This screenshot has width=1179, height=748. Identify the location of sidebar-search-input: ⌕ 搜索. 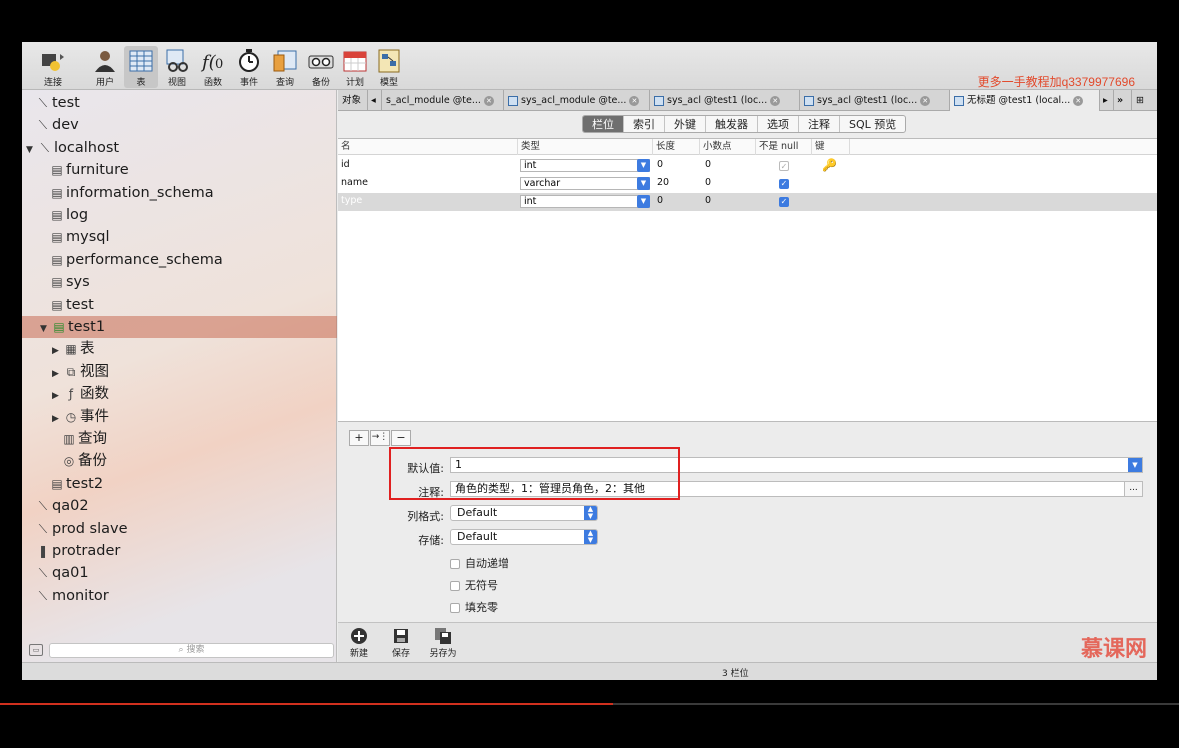
(191, 650).